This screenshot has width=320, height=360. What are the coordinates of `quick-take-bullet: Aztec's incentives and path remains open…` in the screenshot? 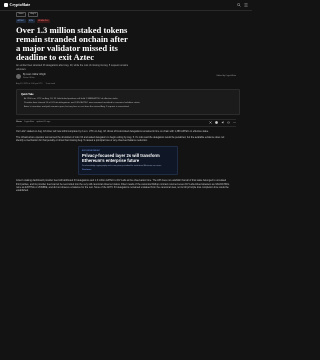 It's located at (129, 107).